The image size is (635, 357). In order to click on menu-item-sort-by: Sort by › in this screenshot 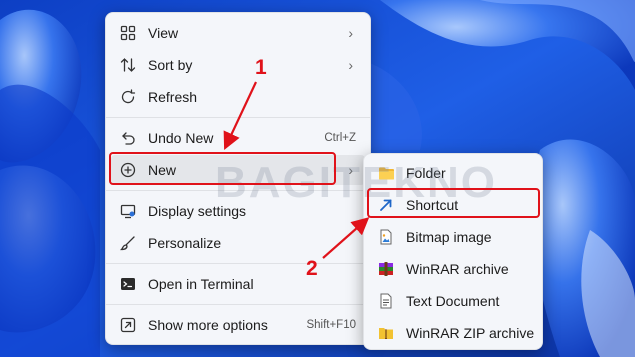, I will do `click(238, 65)`.